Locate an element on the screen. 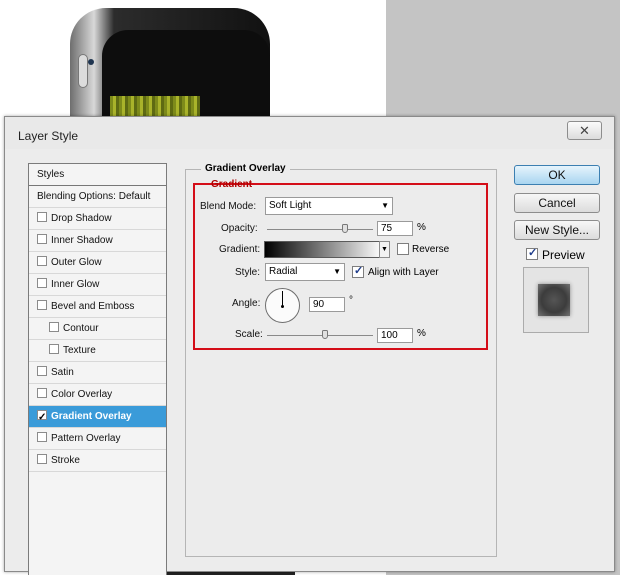  styles-item-outer-glow: Outer Glow is located at coordinates (97, 263).